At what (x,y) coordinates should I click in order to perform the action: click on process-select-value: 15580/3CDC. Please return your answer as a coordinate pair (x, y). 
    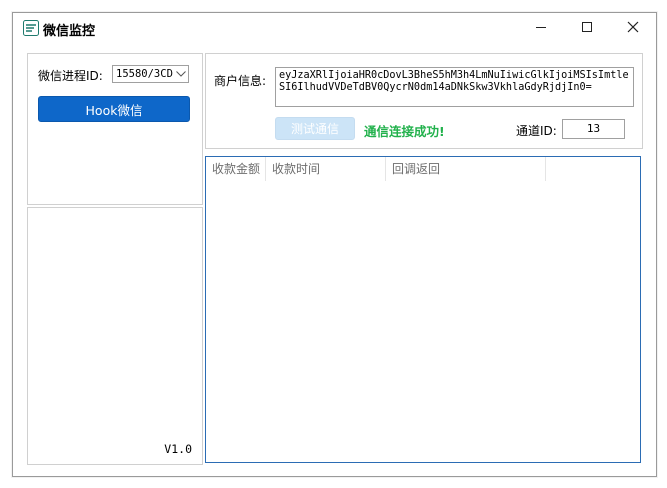
    Looking at the image, I should click on (148, 74).